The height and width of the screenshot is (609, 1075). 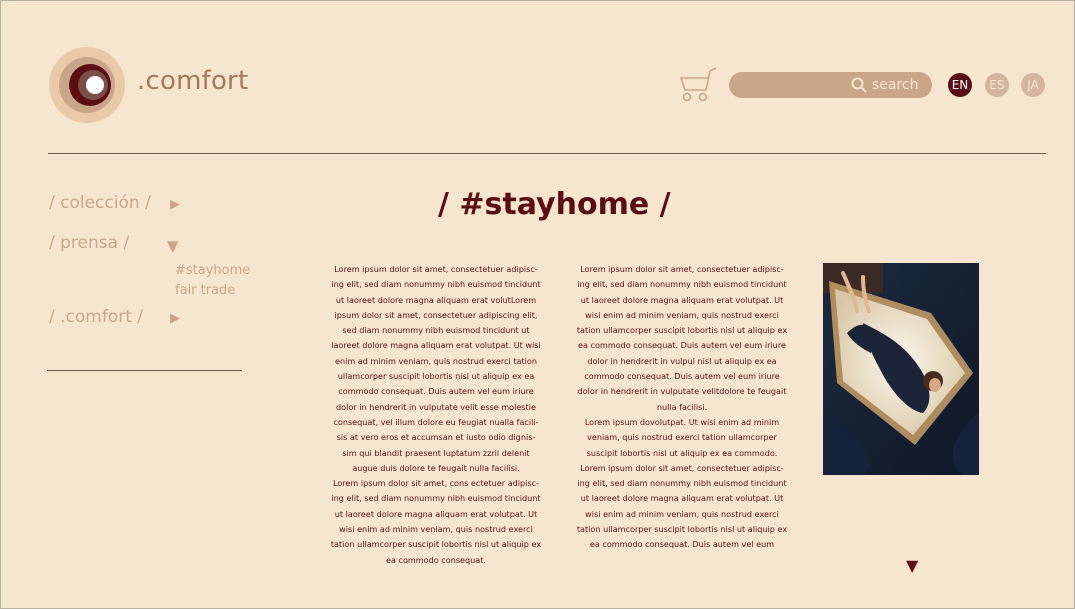 I want to click on caret-down-icon: ▼, so click(x=173, y=246).